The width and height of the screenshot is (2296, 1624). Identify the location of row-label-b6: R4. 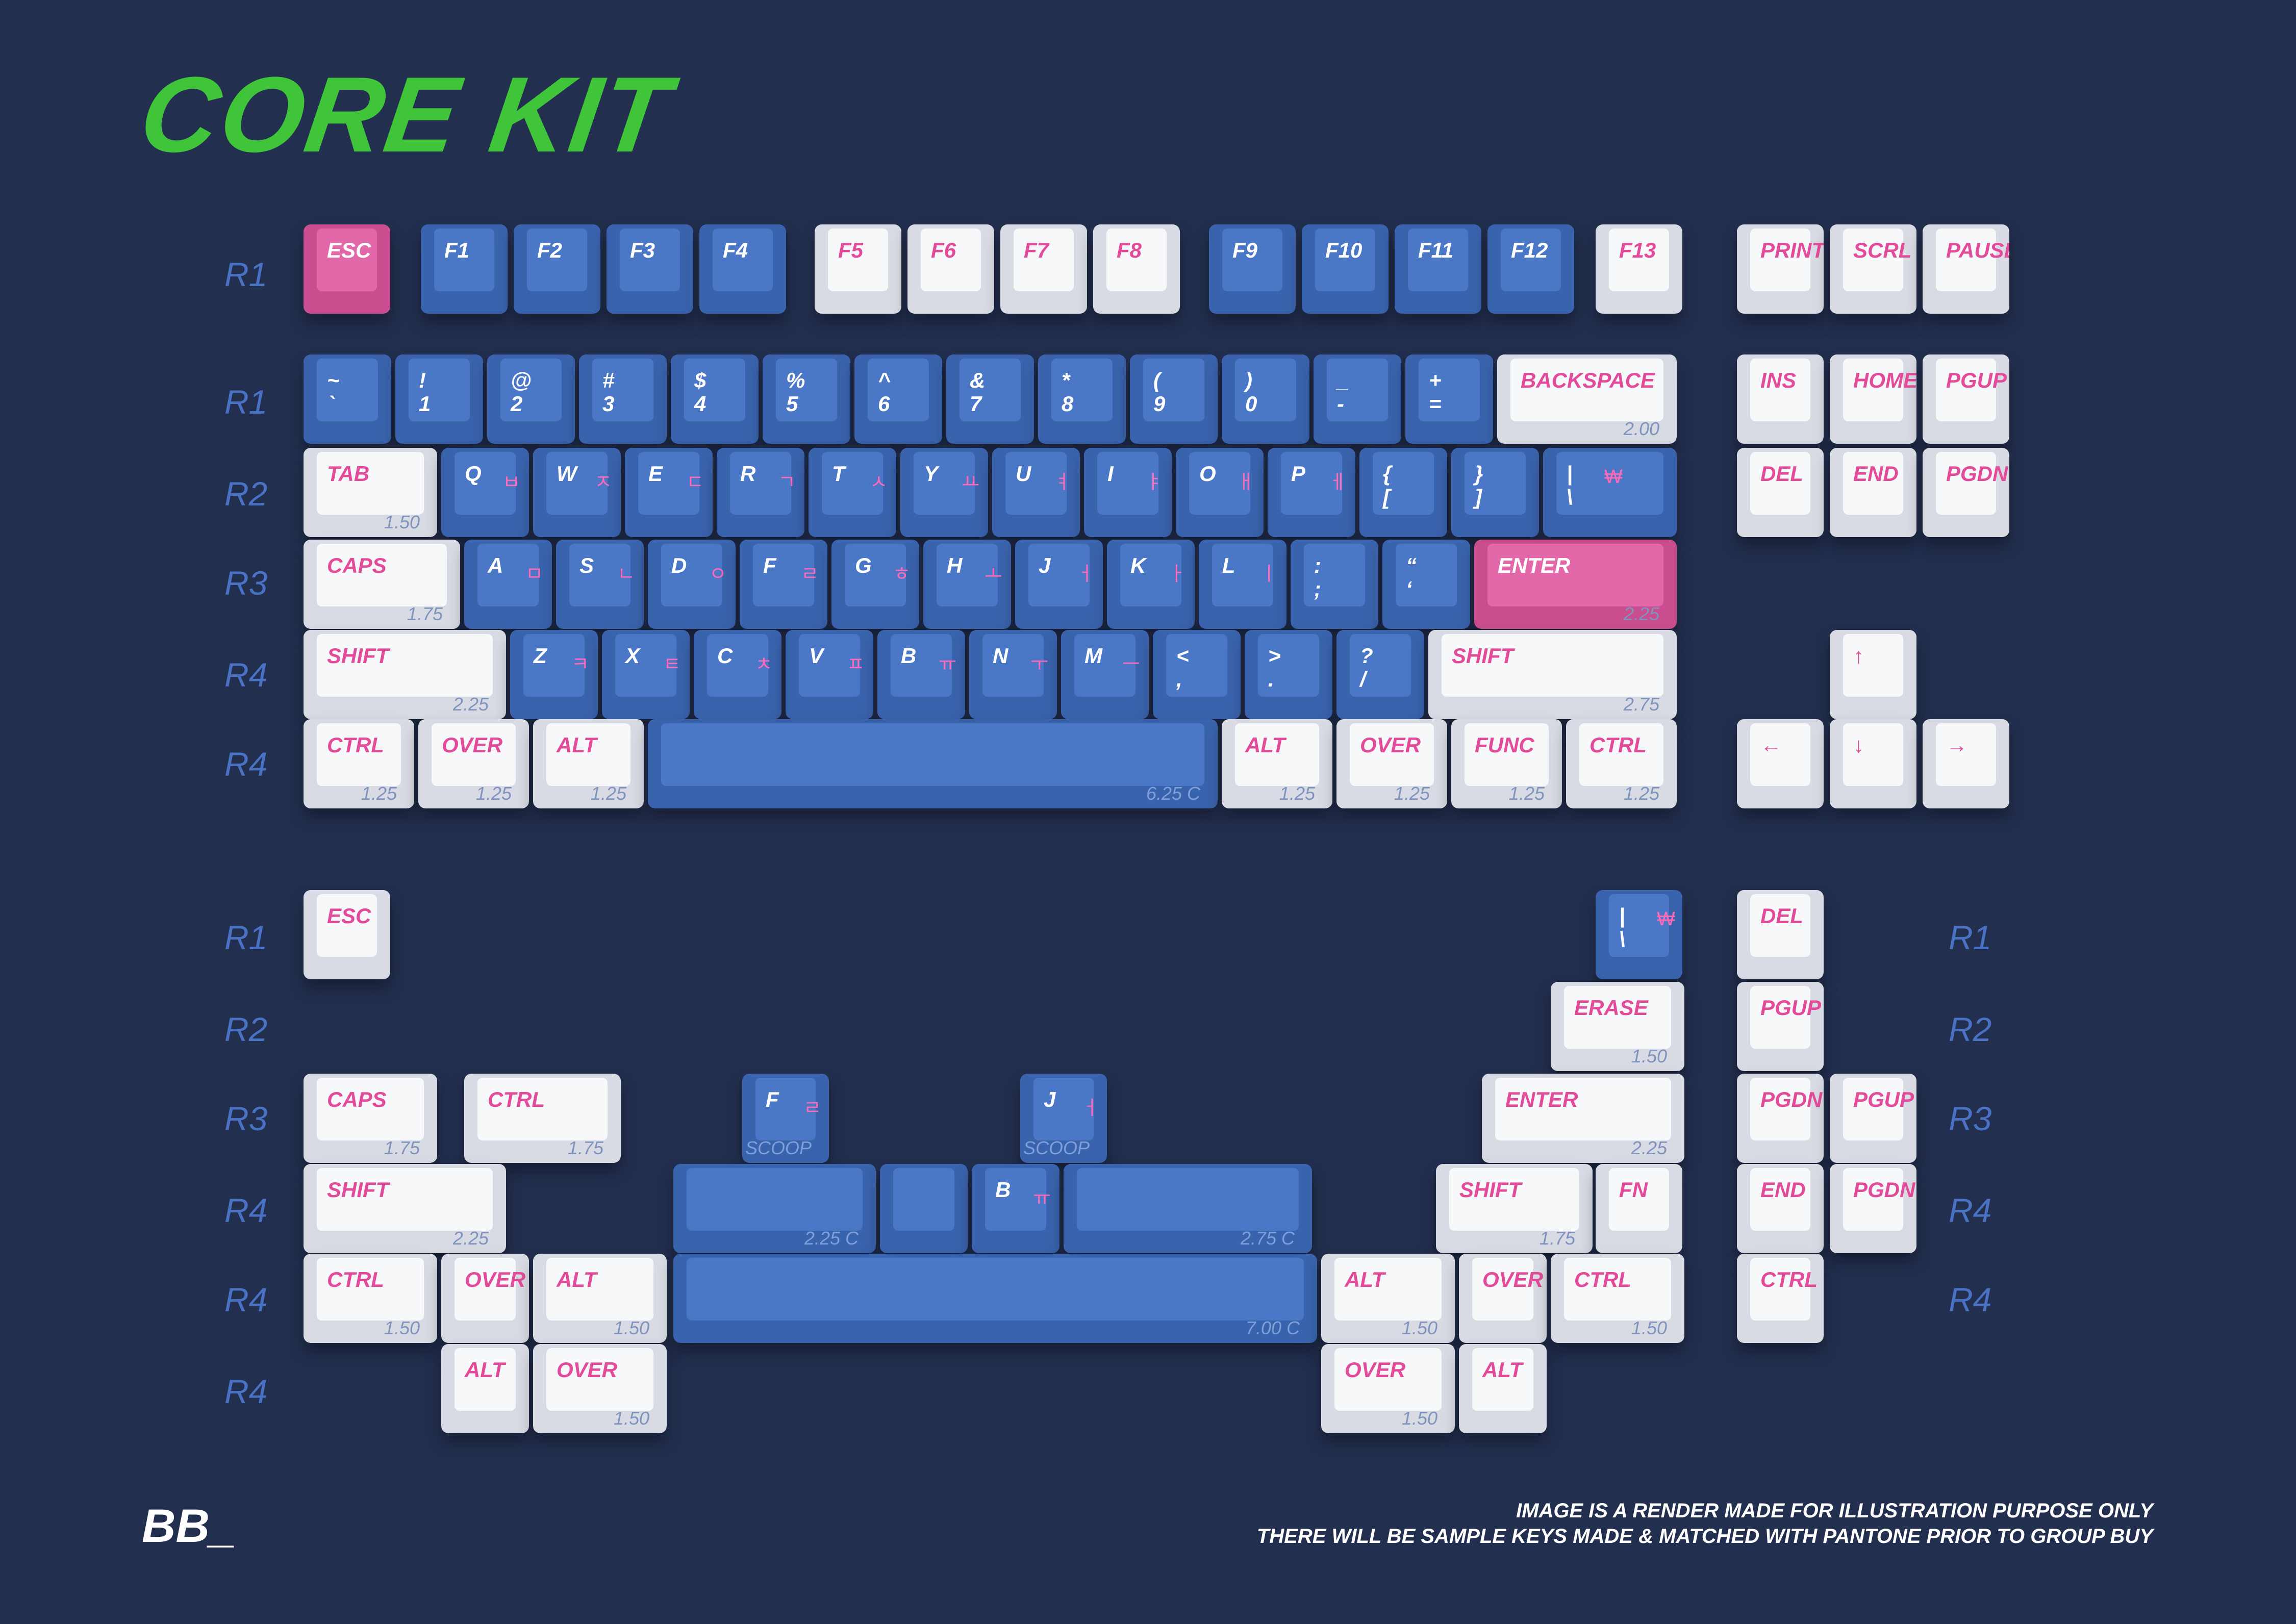
(246, 1391).